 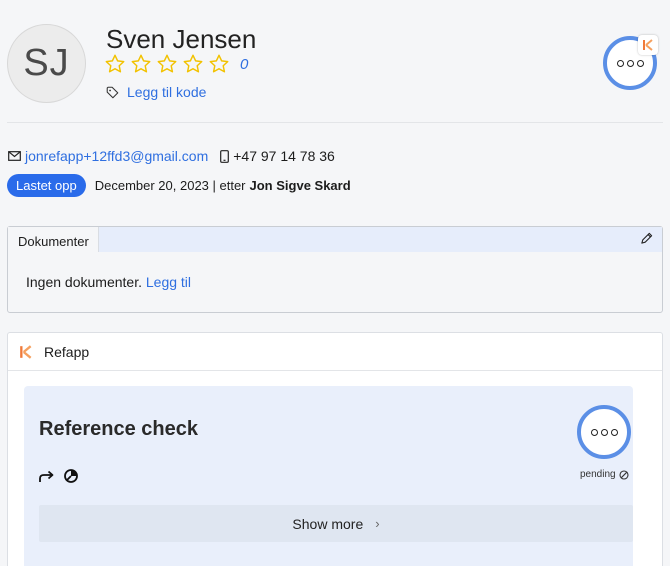 What do you see at coordinates (335, 122) in the screenshot?
I see `header-divider` at bounding box center [335, 122].